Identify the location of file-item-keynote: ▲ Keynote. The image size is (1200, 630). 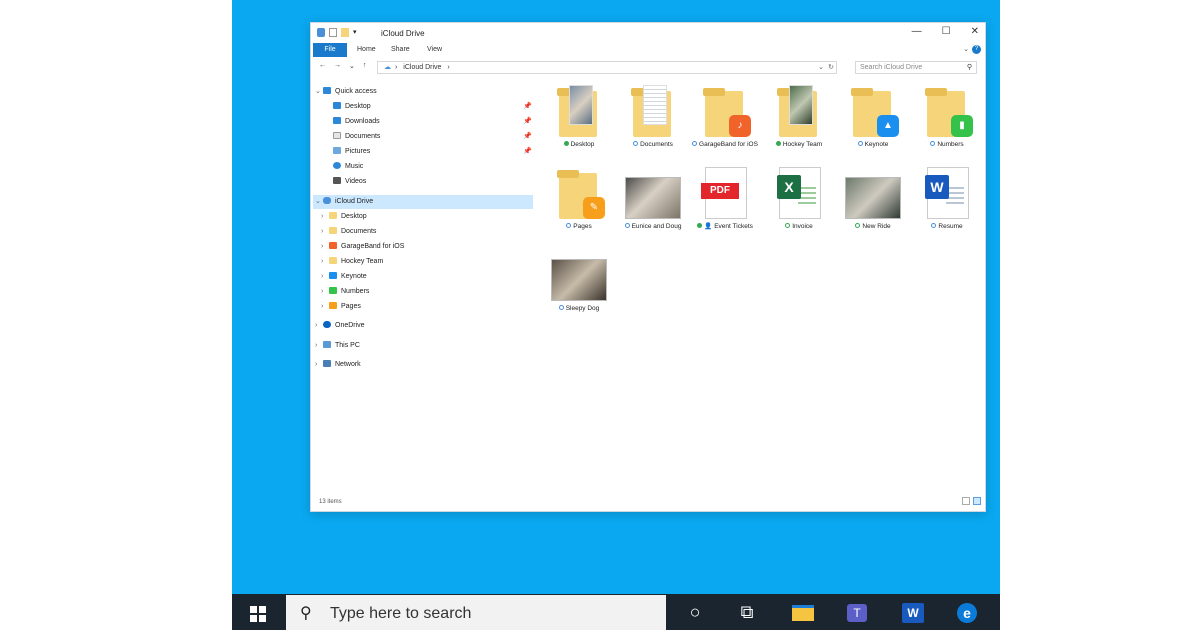
(873, 115).